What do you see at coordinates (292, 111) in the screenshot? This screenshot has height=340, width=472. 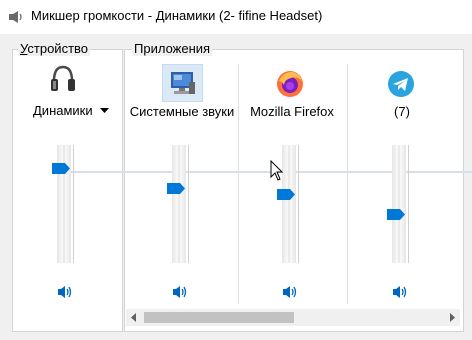 I see `app-name-label: Mozilla Firefox` at bounding box center [292, 111].